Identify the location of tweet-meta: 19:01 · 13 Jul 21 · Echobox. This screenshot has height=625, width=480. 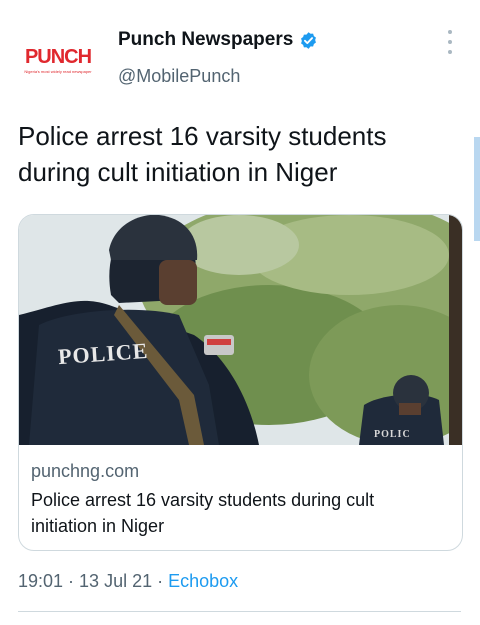
(128, 581).